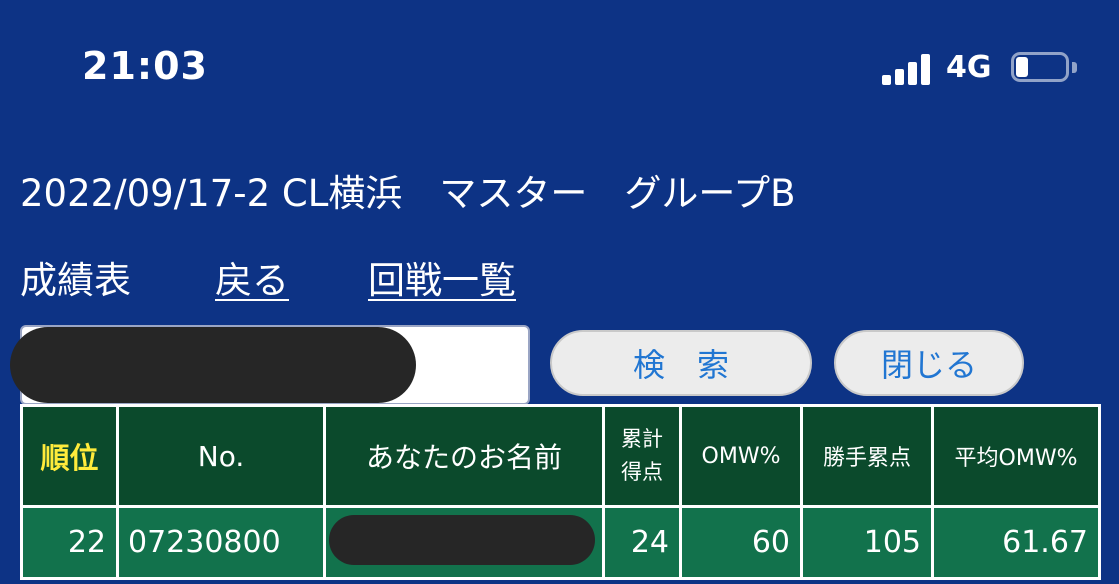 Image resolution: width=1119 pixels, height=584 pixels. Describe the element at coordinates (252, 277) in the screenshot. I see `back-link: 戻る` at that location.